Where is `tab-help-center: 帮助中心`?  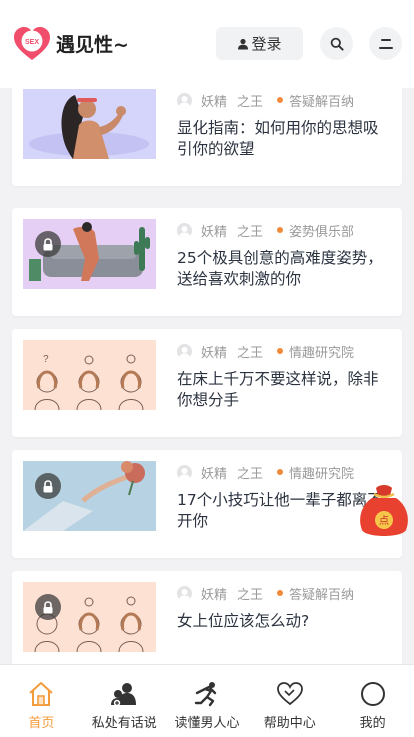 tab-help-center: 帮助中心 is located at coordinates (289, 701).